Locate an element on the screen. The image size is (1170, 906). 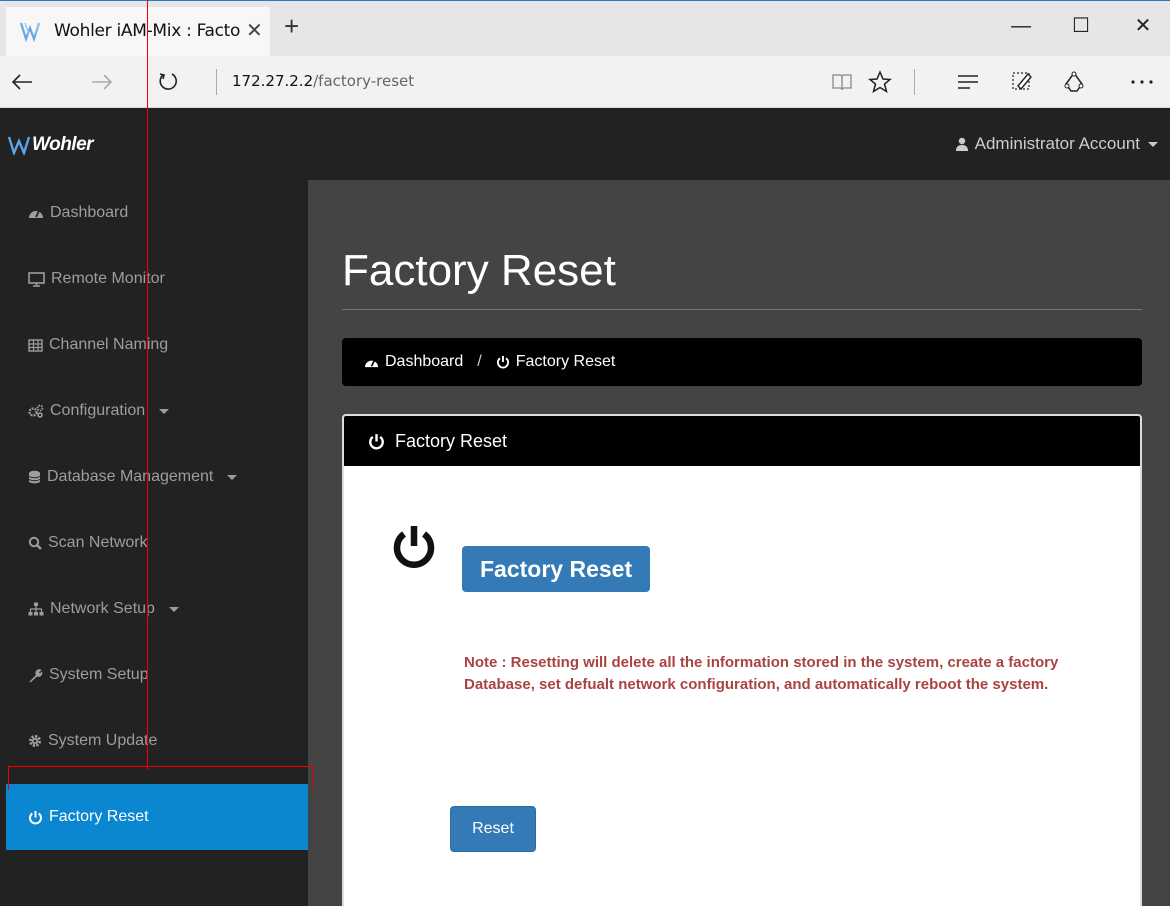
new-tab-button: + is located at coordinates (291, 26).